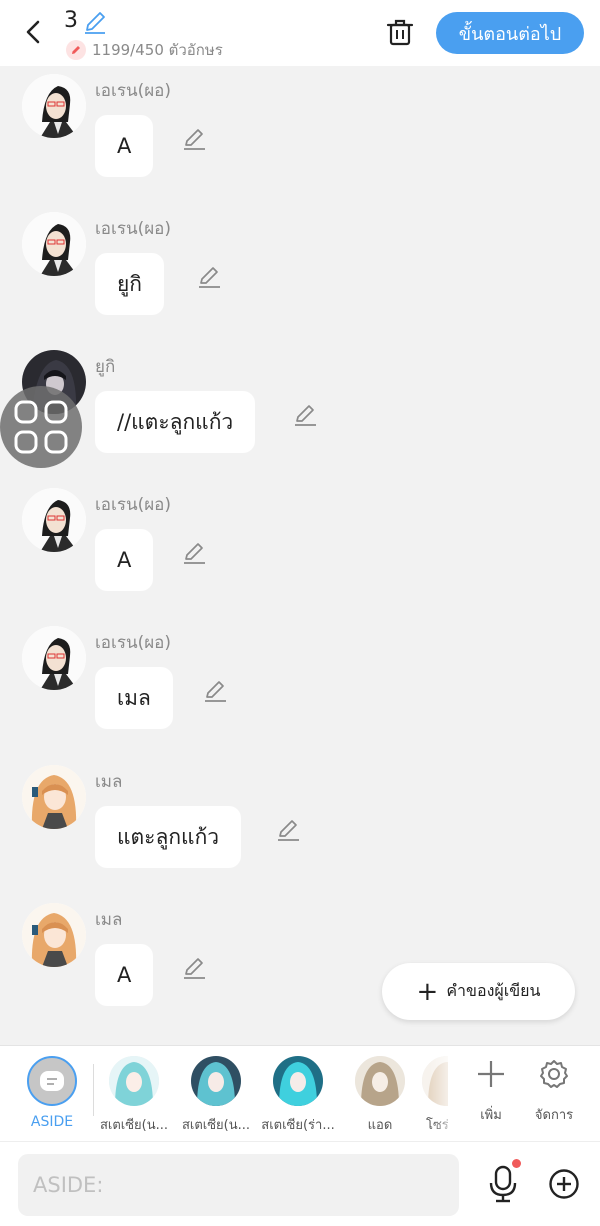 Image resolution: width=600 pixels, height=1226 pixels. What do you see at coordinates (427, 991) in the screenshot?
I see `plus-icon: +` at bounding box center [427, 991].